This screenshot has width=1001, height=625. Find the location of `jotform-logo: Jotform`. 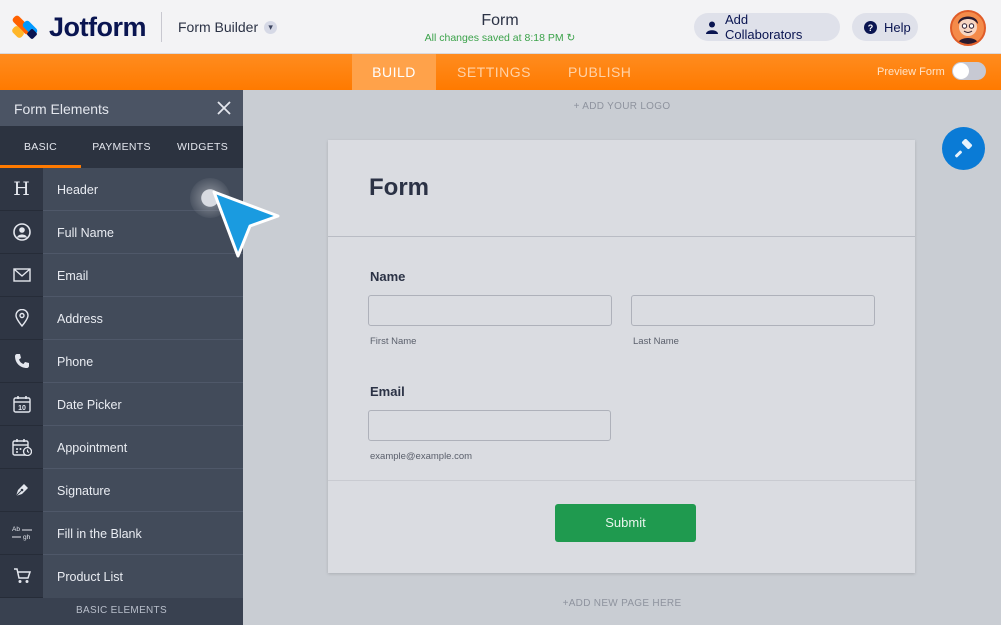

jotform-logo: Jotform is located at coordinates (78, 27).